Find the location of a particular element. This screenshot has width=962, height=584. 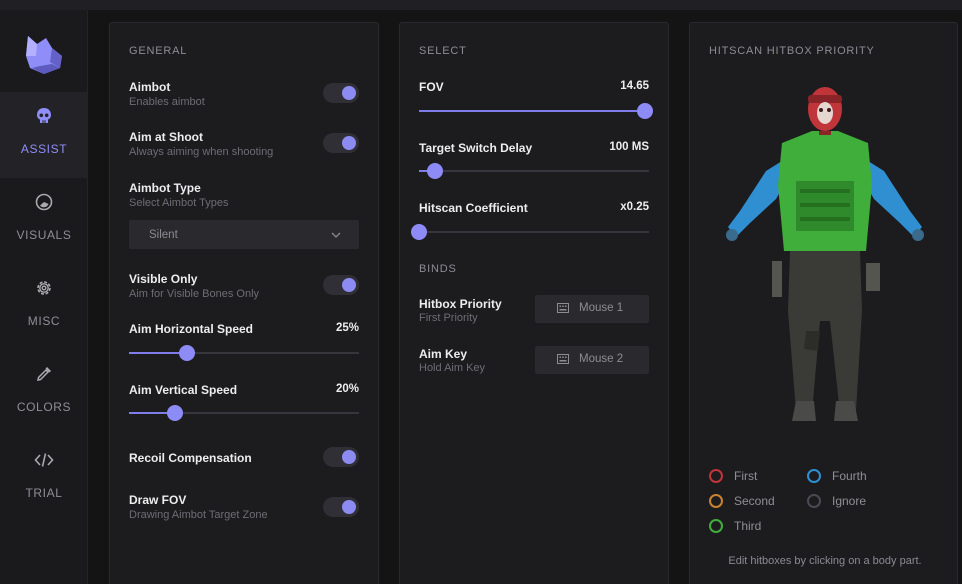

eyedropper-icon is located at coordinates (44, 374).